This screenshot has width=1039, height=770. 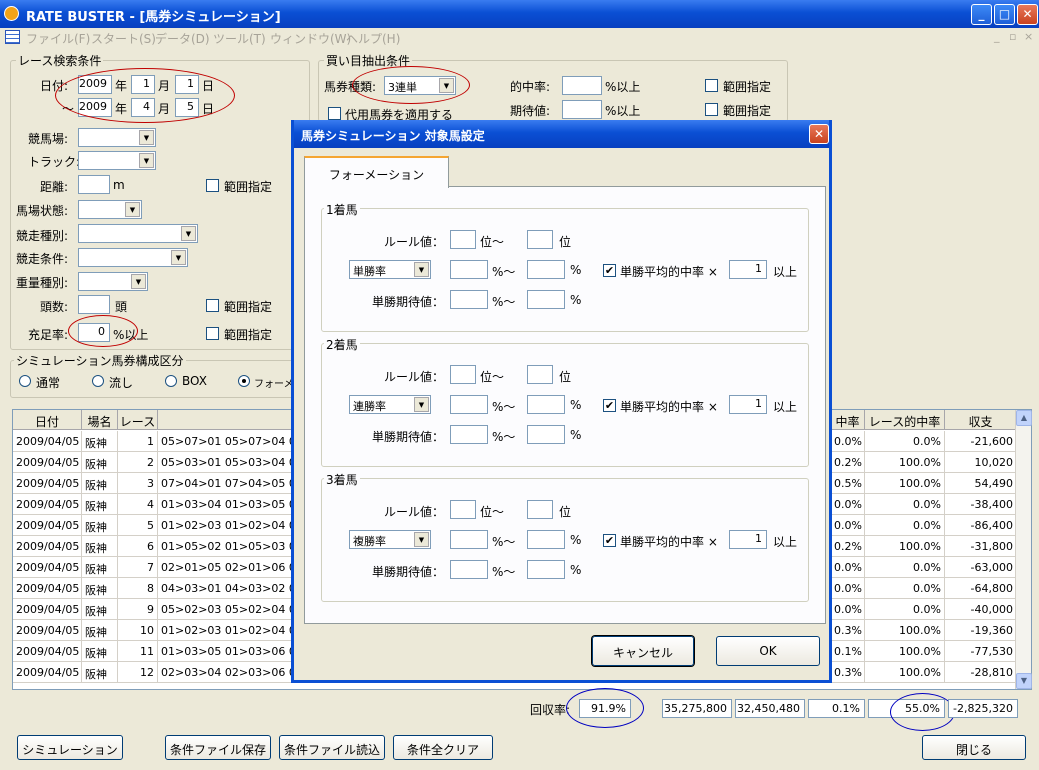 What do you see at coordinates (100, 420) in the screenshot?
I see `col-venue: 場名` at bounding box center [100, 420].